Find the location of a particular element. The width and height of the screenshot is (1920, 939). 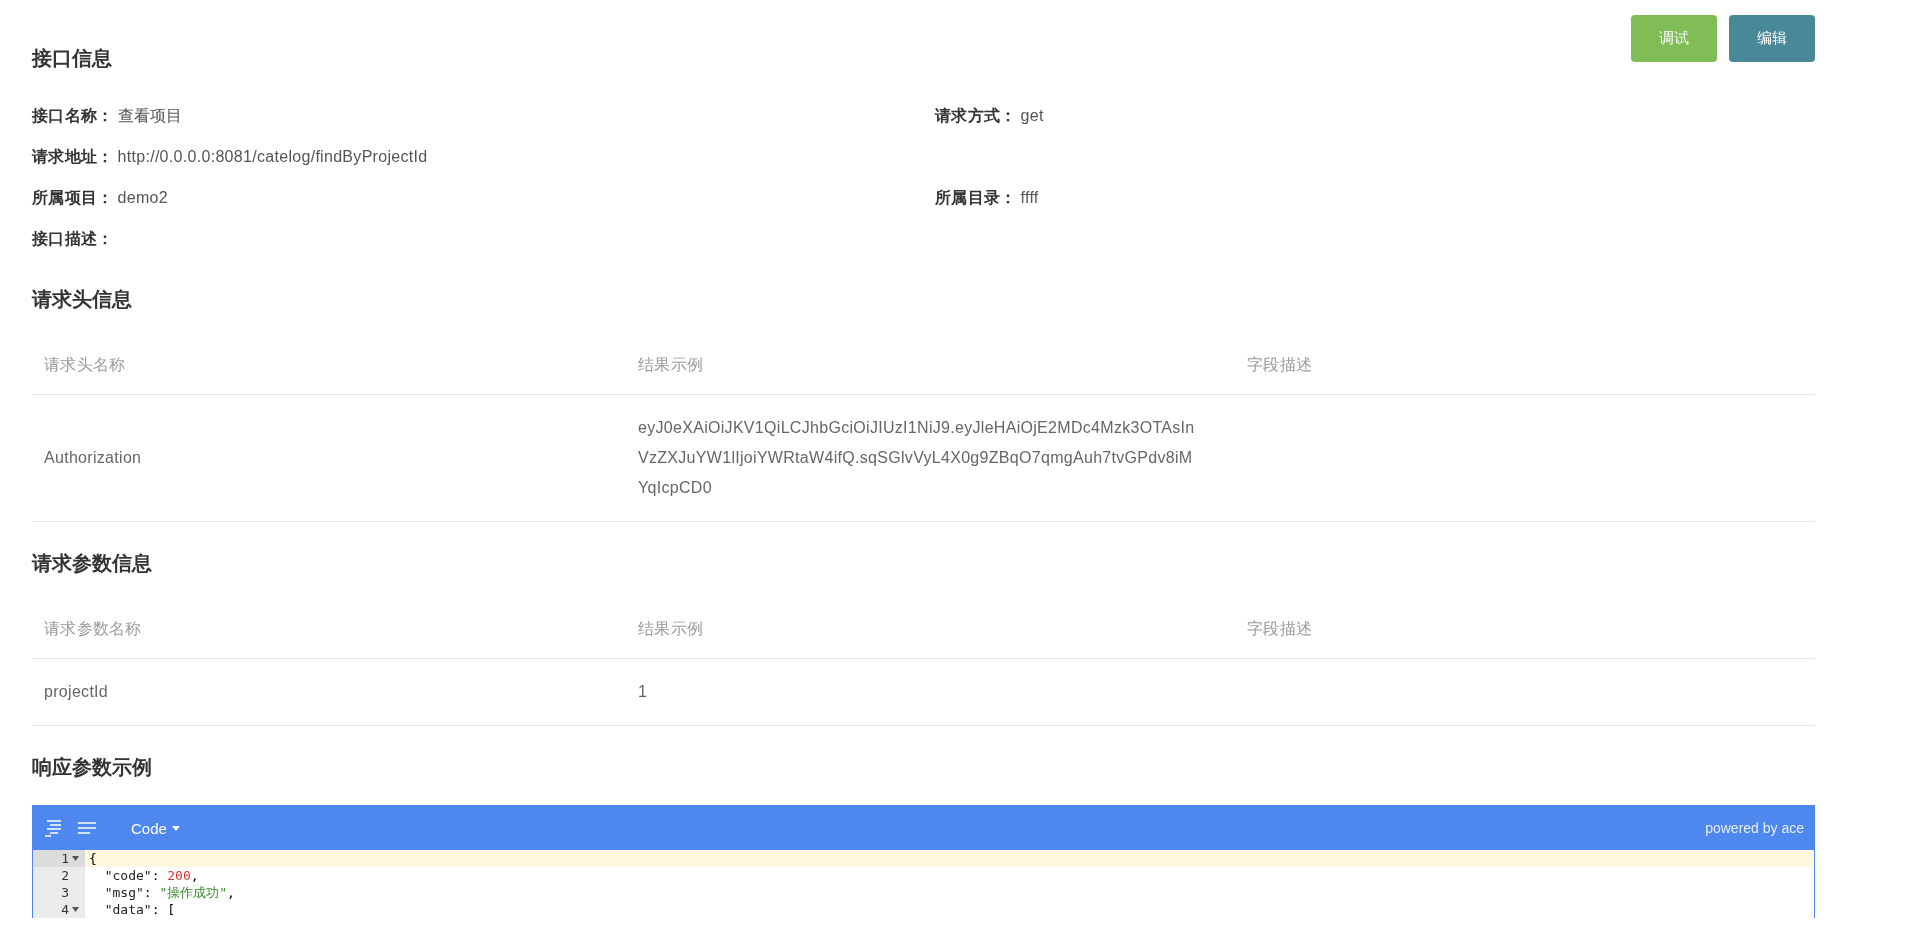

field-value: demo2 is located at coordinates (142, 197).